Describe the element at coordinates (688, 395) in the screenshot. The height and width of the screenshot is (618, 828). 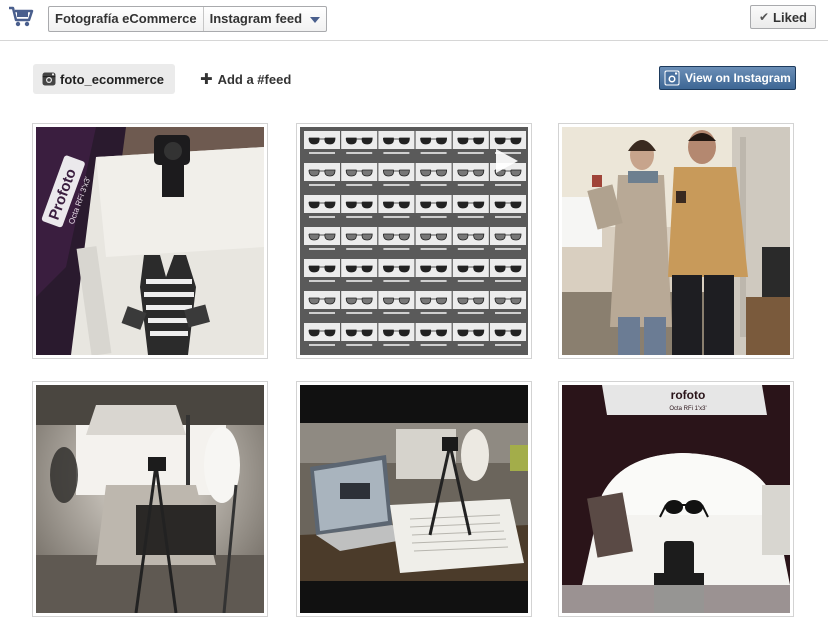
I see `profoto-brand-text: rofoto` at that location.